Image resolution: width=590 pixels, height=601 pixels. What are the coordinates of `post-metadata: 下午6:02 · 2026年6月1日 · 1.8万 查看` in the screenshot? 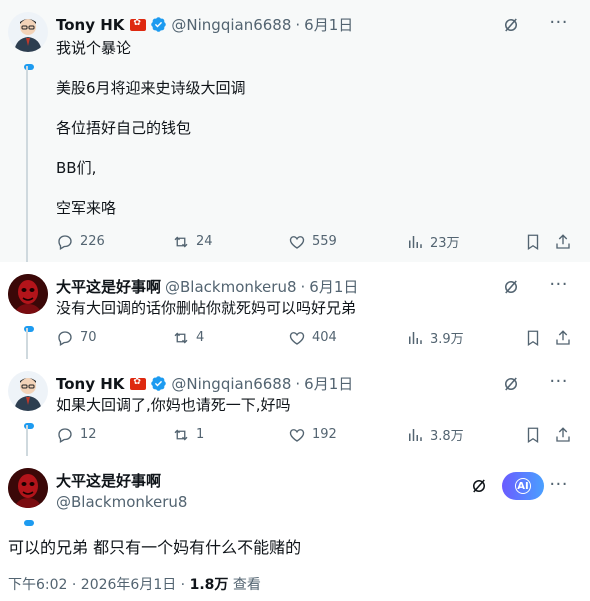 It's located at (134, 584).